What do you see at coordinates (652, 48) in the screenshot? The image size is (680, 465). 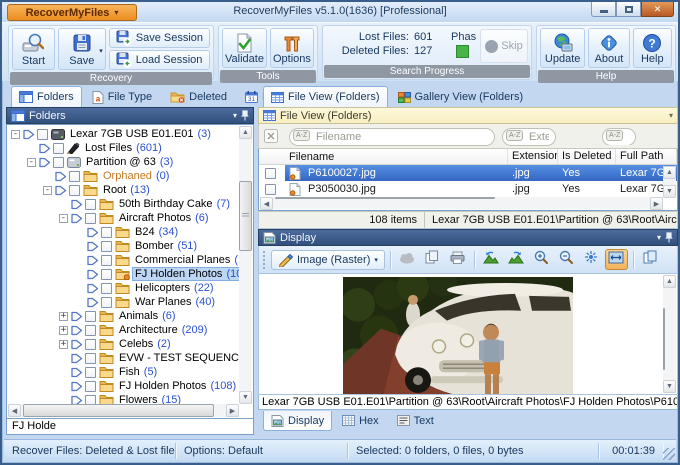 I see `help-button: ? Help` at bounding box center [652, 48].